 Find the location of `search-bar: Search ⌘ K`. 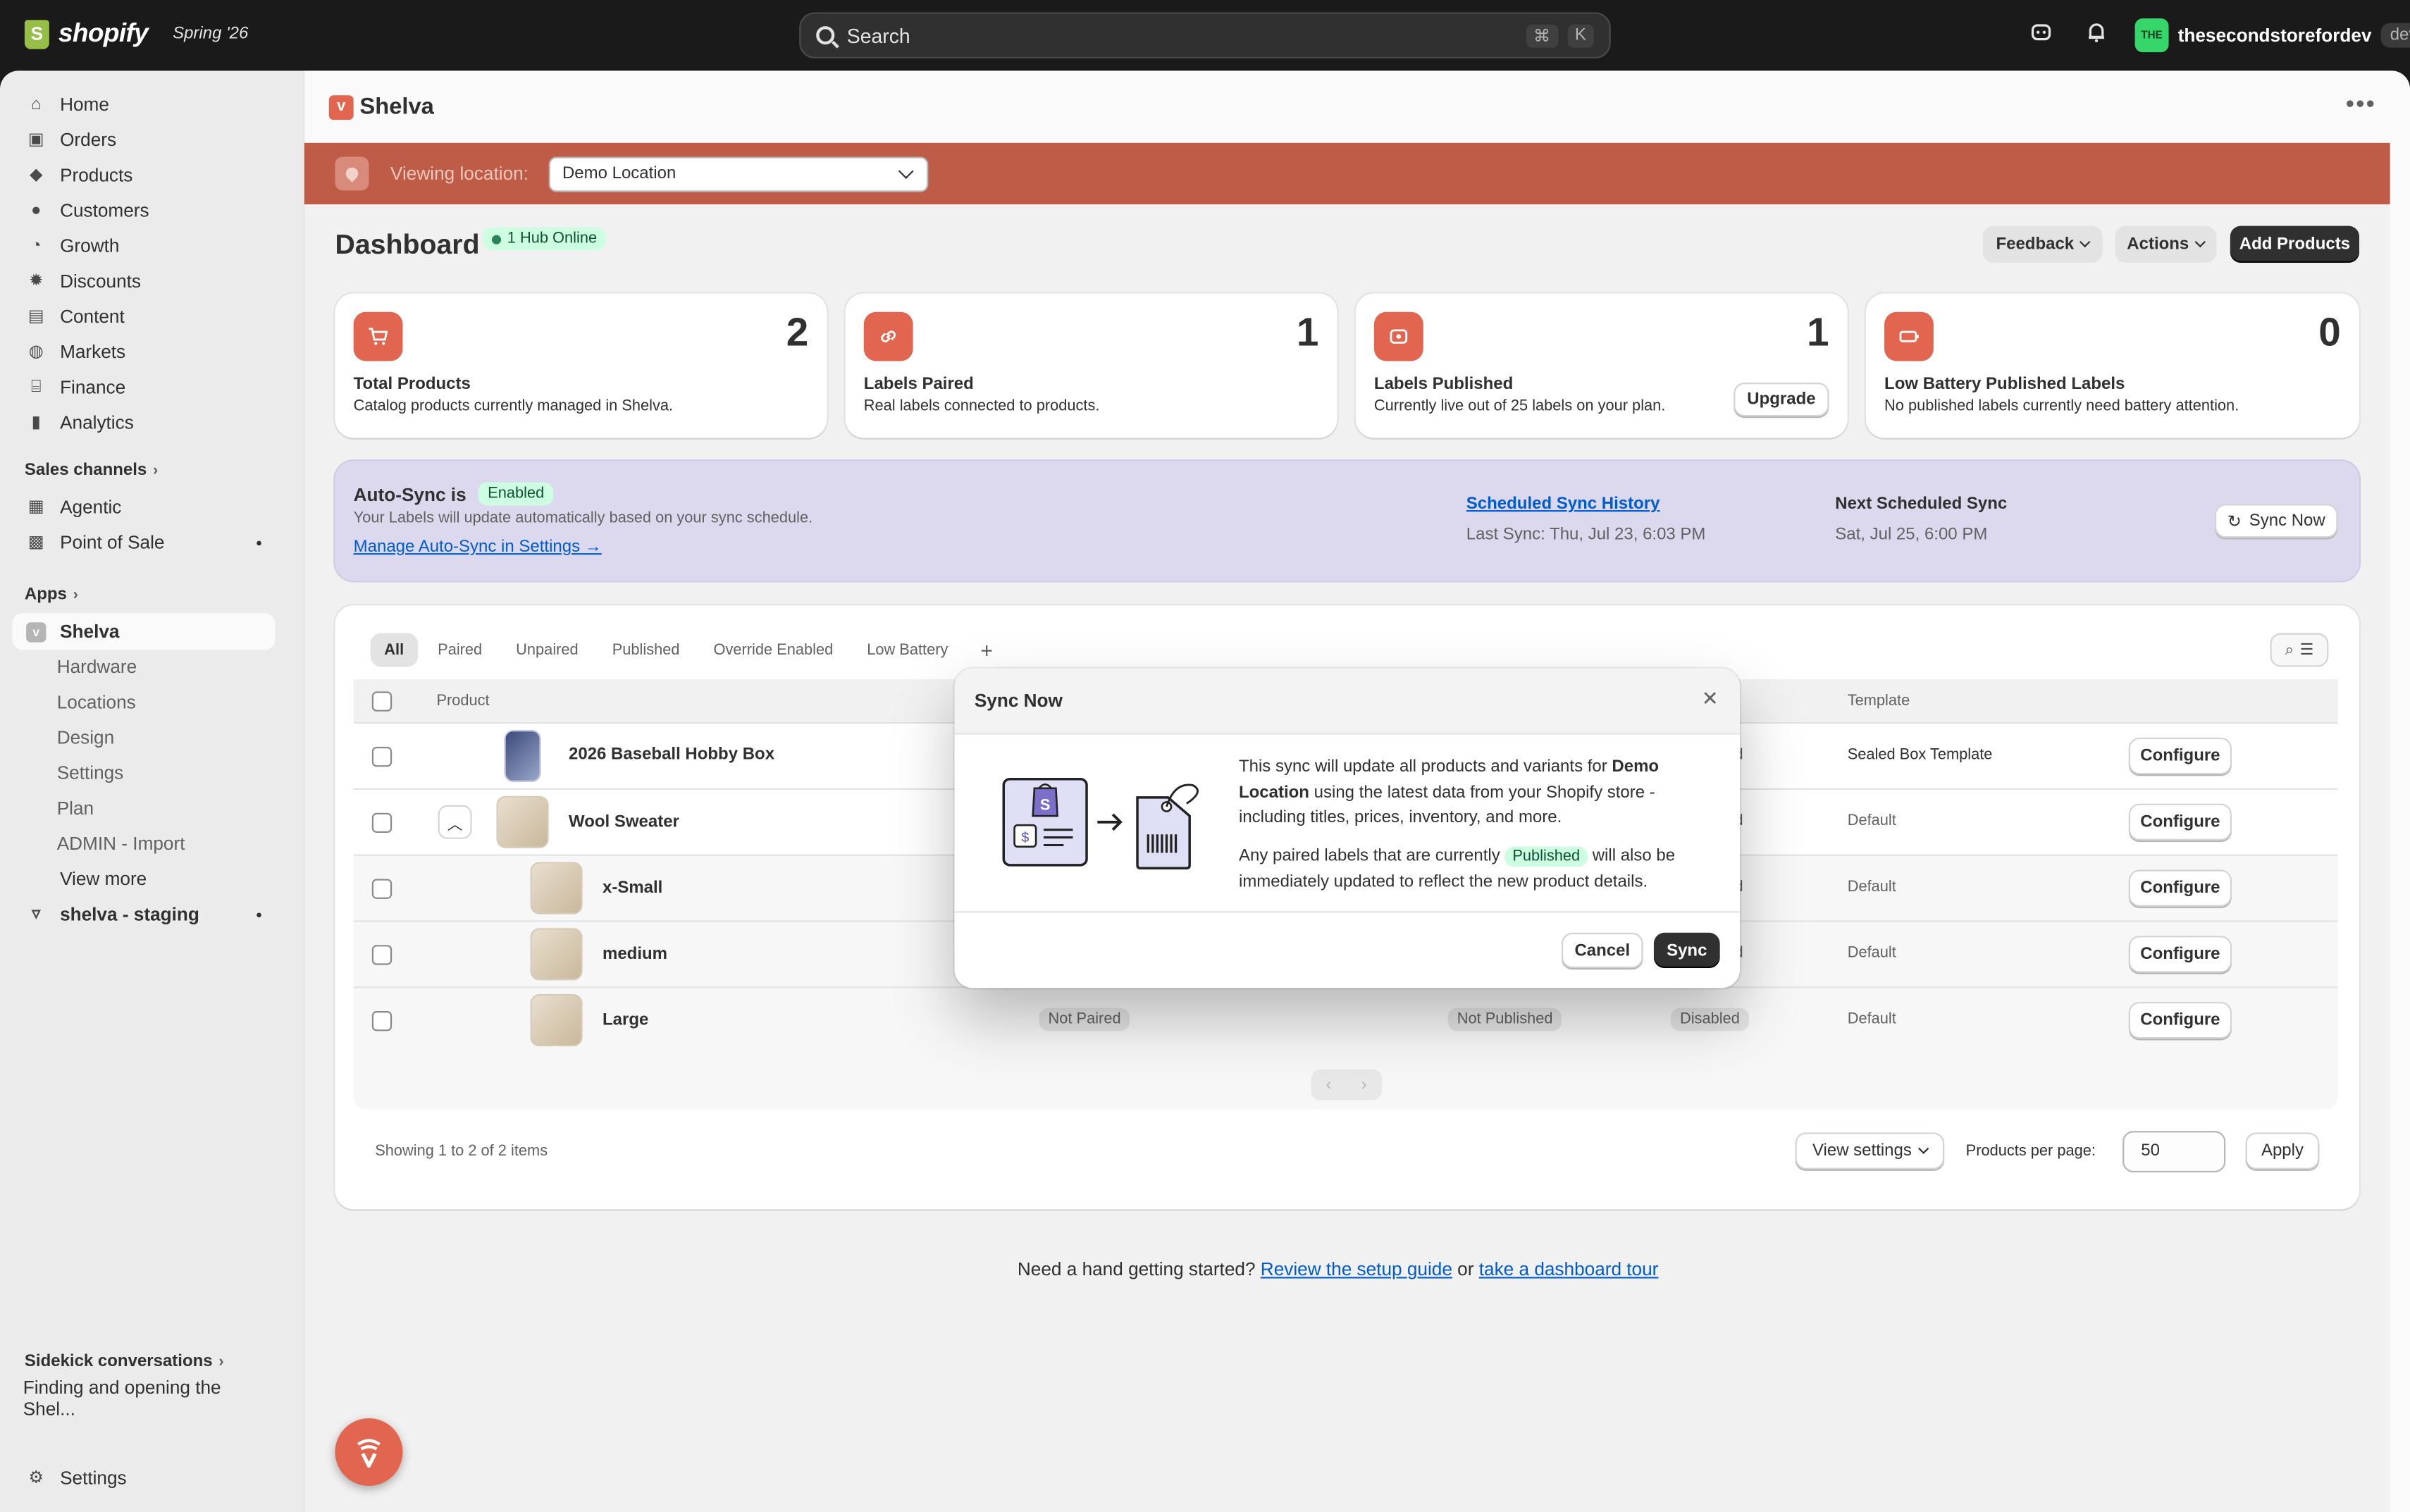

search-bar: Search ⌘ K is located at coordinates (1205, 35).